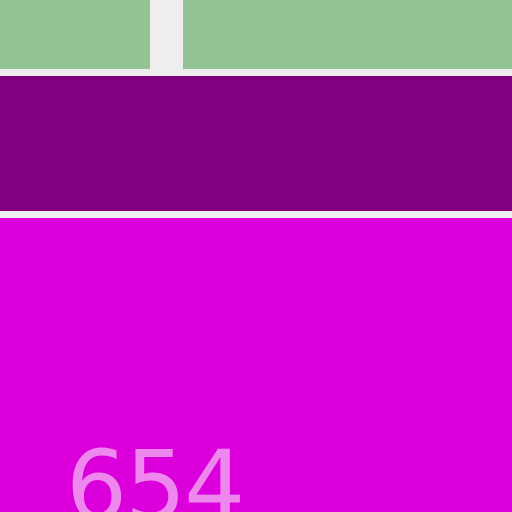 The height and width of the screenshot is (512, 512). Describe the element at coordinates (155, 471) in the screenshot. I see `tile-count: 654` at that location.